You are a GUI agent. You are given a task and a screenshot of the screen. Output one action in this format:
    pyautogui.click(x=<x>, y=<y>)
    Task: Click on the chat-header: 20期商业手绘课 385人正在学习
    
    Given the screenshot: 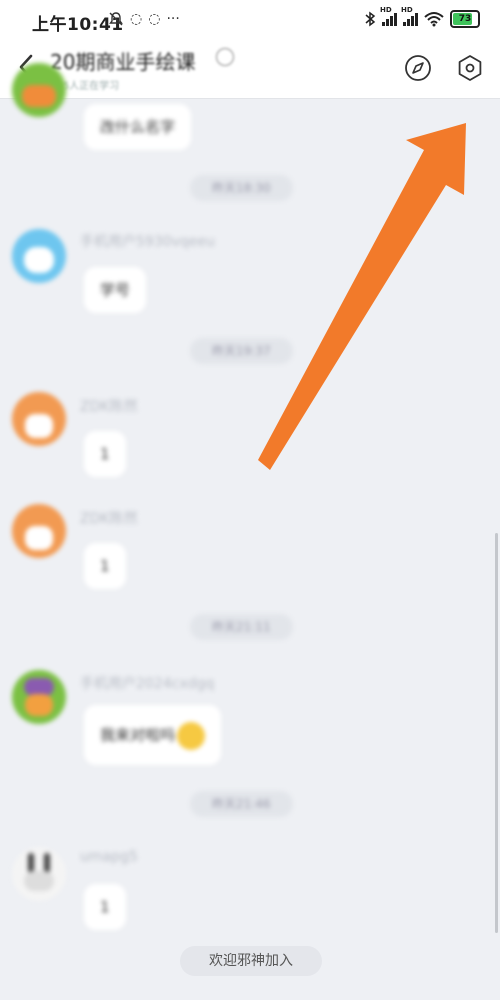 What is the action you would take?
    pyautogui.click(x=250, y=69)
    